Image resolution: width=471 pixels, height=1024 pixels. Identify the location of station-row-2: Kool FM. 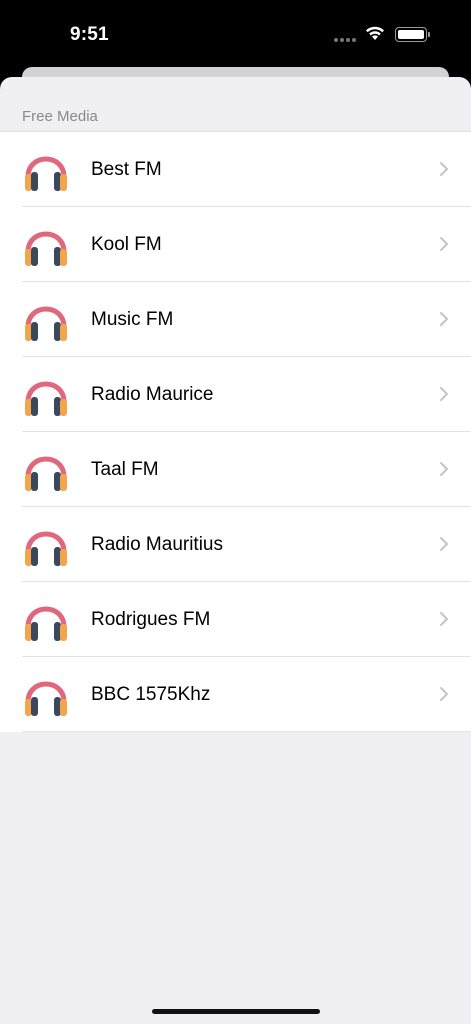
(235, 244).